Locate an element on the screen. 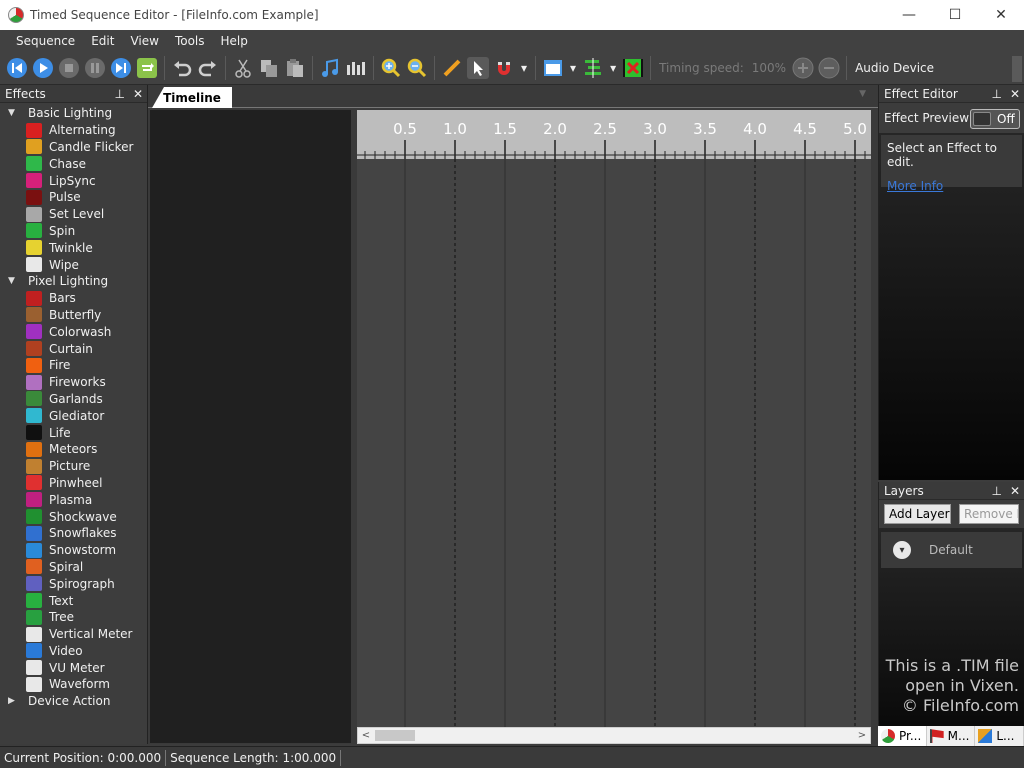  play-button is located at coordinates (43, 68).